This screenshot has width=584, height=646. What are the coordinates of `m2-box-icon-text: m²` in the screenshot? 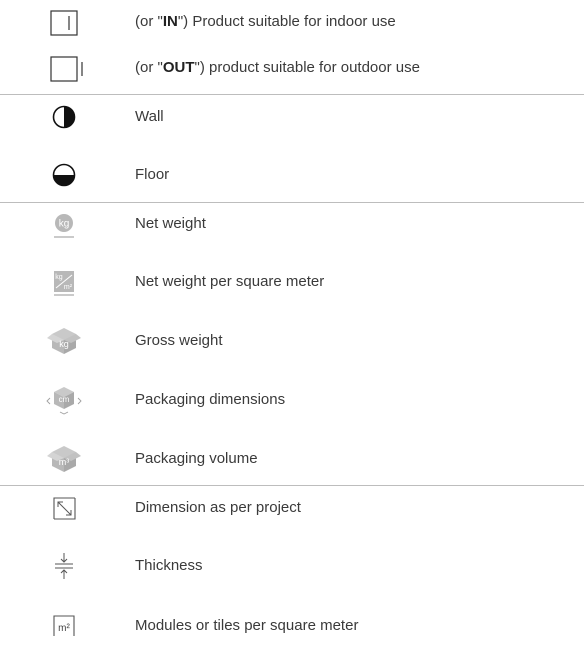 It's located at (64, 628).